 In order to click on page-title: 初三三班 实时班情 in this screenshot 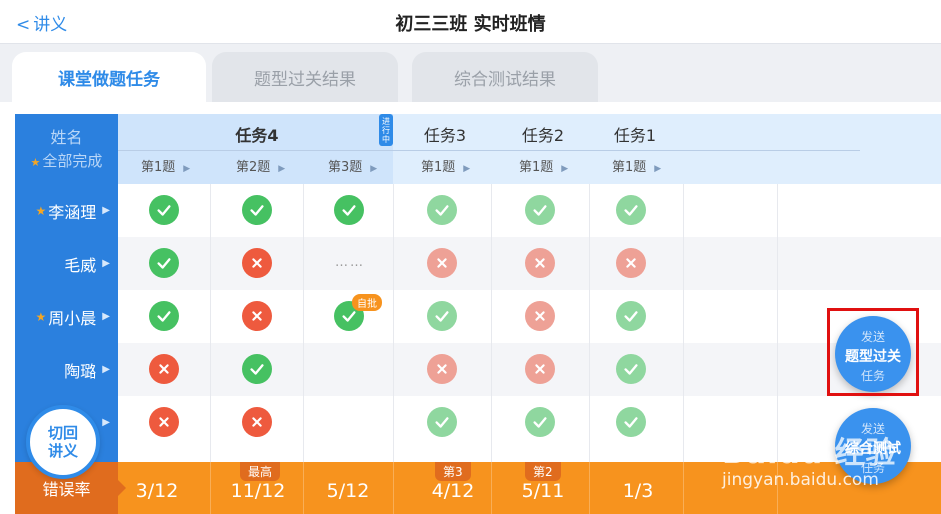, I will do `click(470, 24)`.